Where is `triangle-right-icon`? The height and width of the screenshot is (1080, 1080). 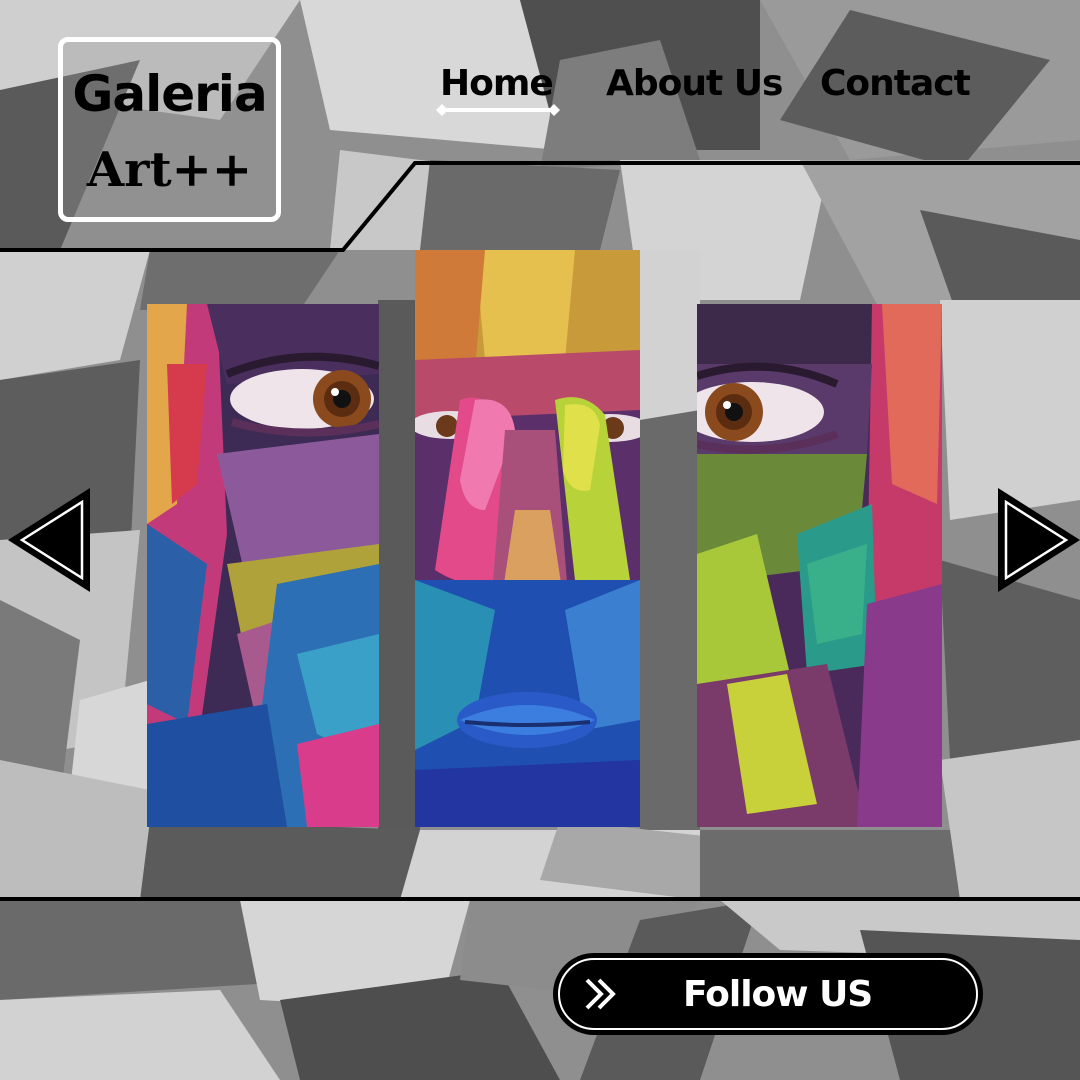
triangle-right-icon is located at coordinates (1038, 540).